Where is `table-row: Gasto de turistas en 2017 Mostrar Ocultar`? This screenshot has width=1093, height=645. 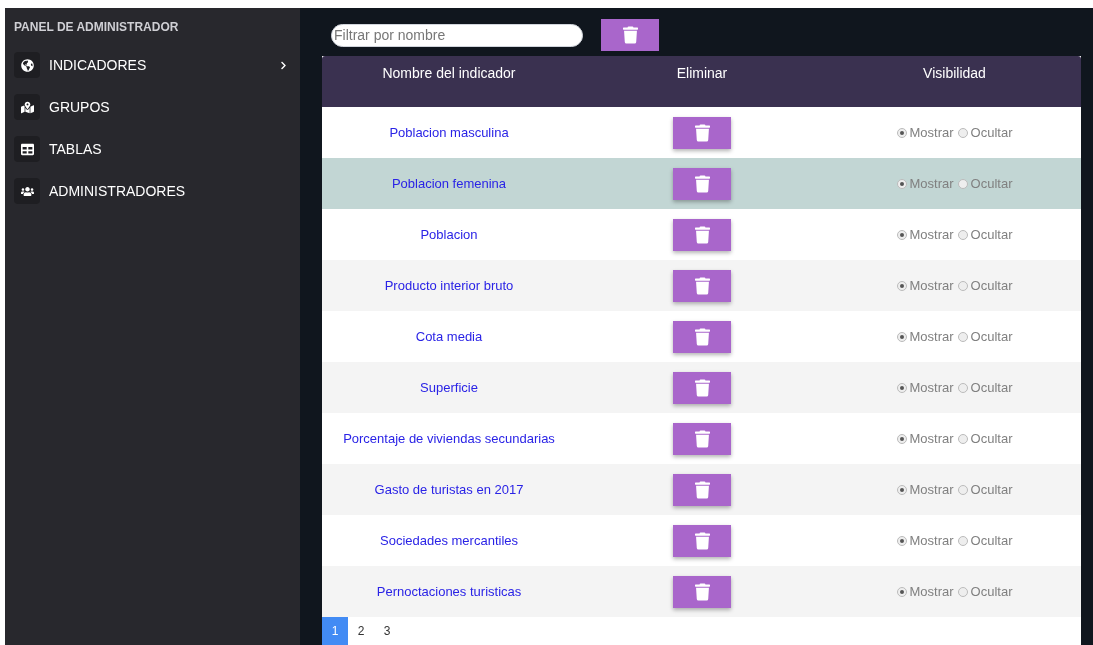 table-row: Gasto de turistas en 2017 Mostrar Ocultar is located at coordinates (701, 489).